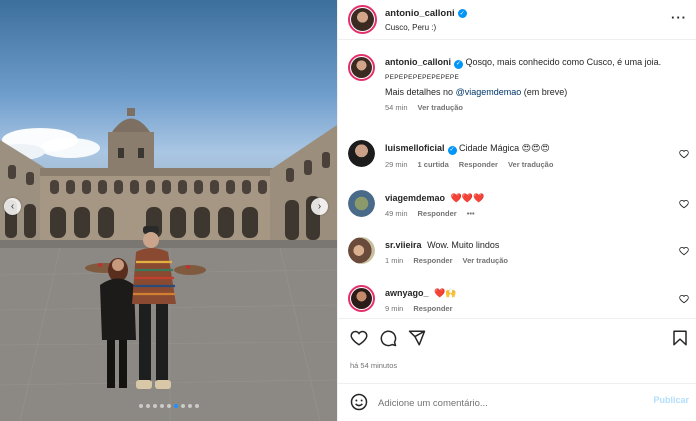 The height and width of the screenshot is (421, 696). I want to click on carousel-dots, so click(168, 406).